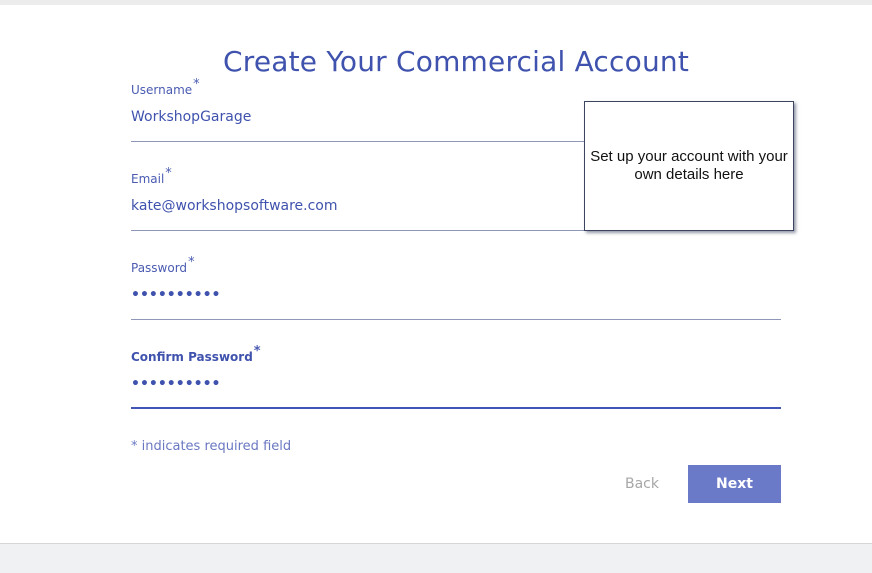 The image size is (872, 573). What do you see at coordinates (162, 90) in the screenshot?
I see `username-label-text: Username` at bounding box center [162, 90].